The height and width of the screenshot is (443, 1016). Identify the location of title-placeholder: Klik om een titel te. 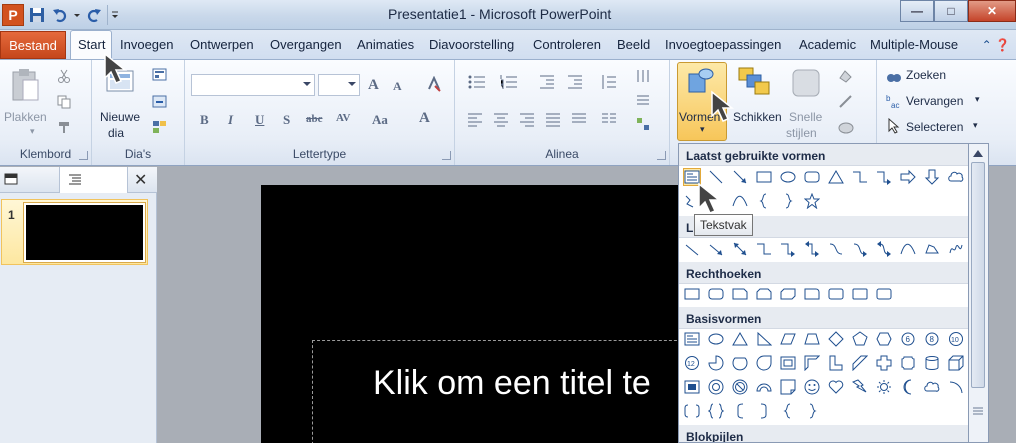
(502, 391).